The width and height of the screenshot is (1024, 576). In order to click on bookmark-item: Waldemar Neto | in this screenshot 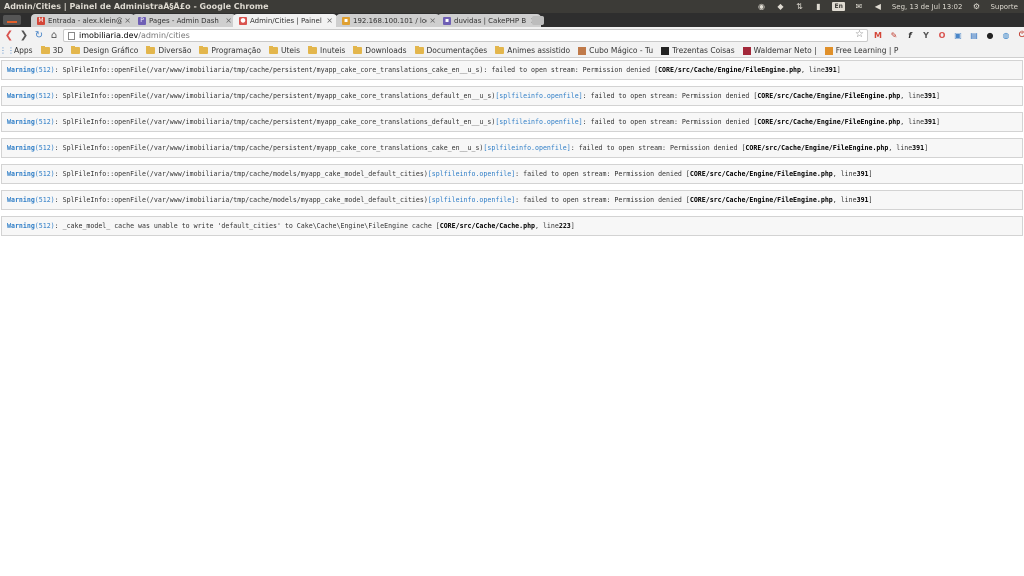, I will do `click(779, 50)`.